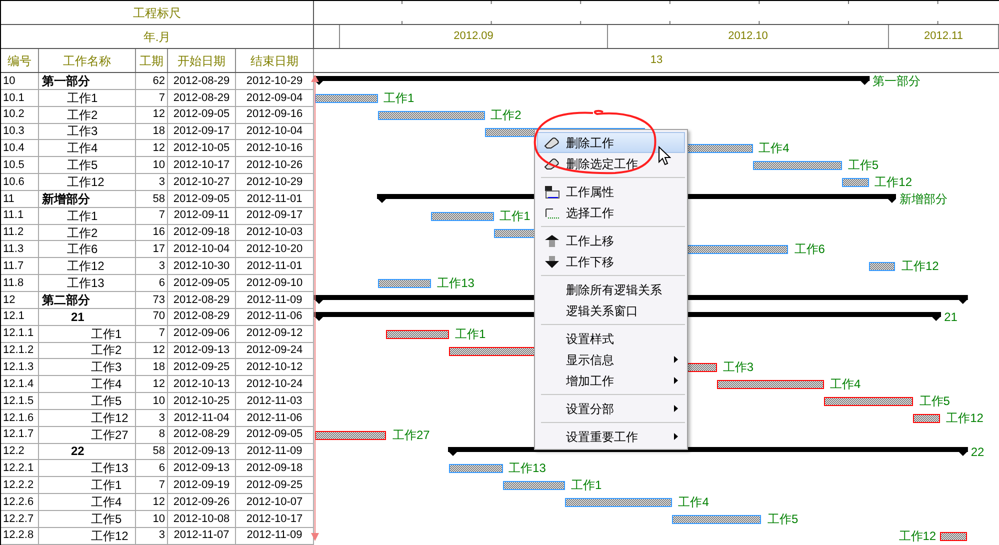 The image size is (999, 545). Describe the element at coordinates (275, 216) in the screenshot. I see `table-cell: 2012-09-17` at that location.